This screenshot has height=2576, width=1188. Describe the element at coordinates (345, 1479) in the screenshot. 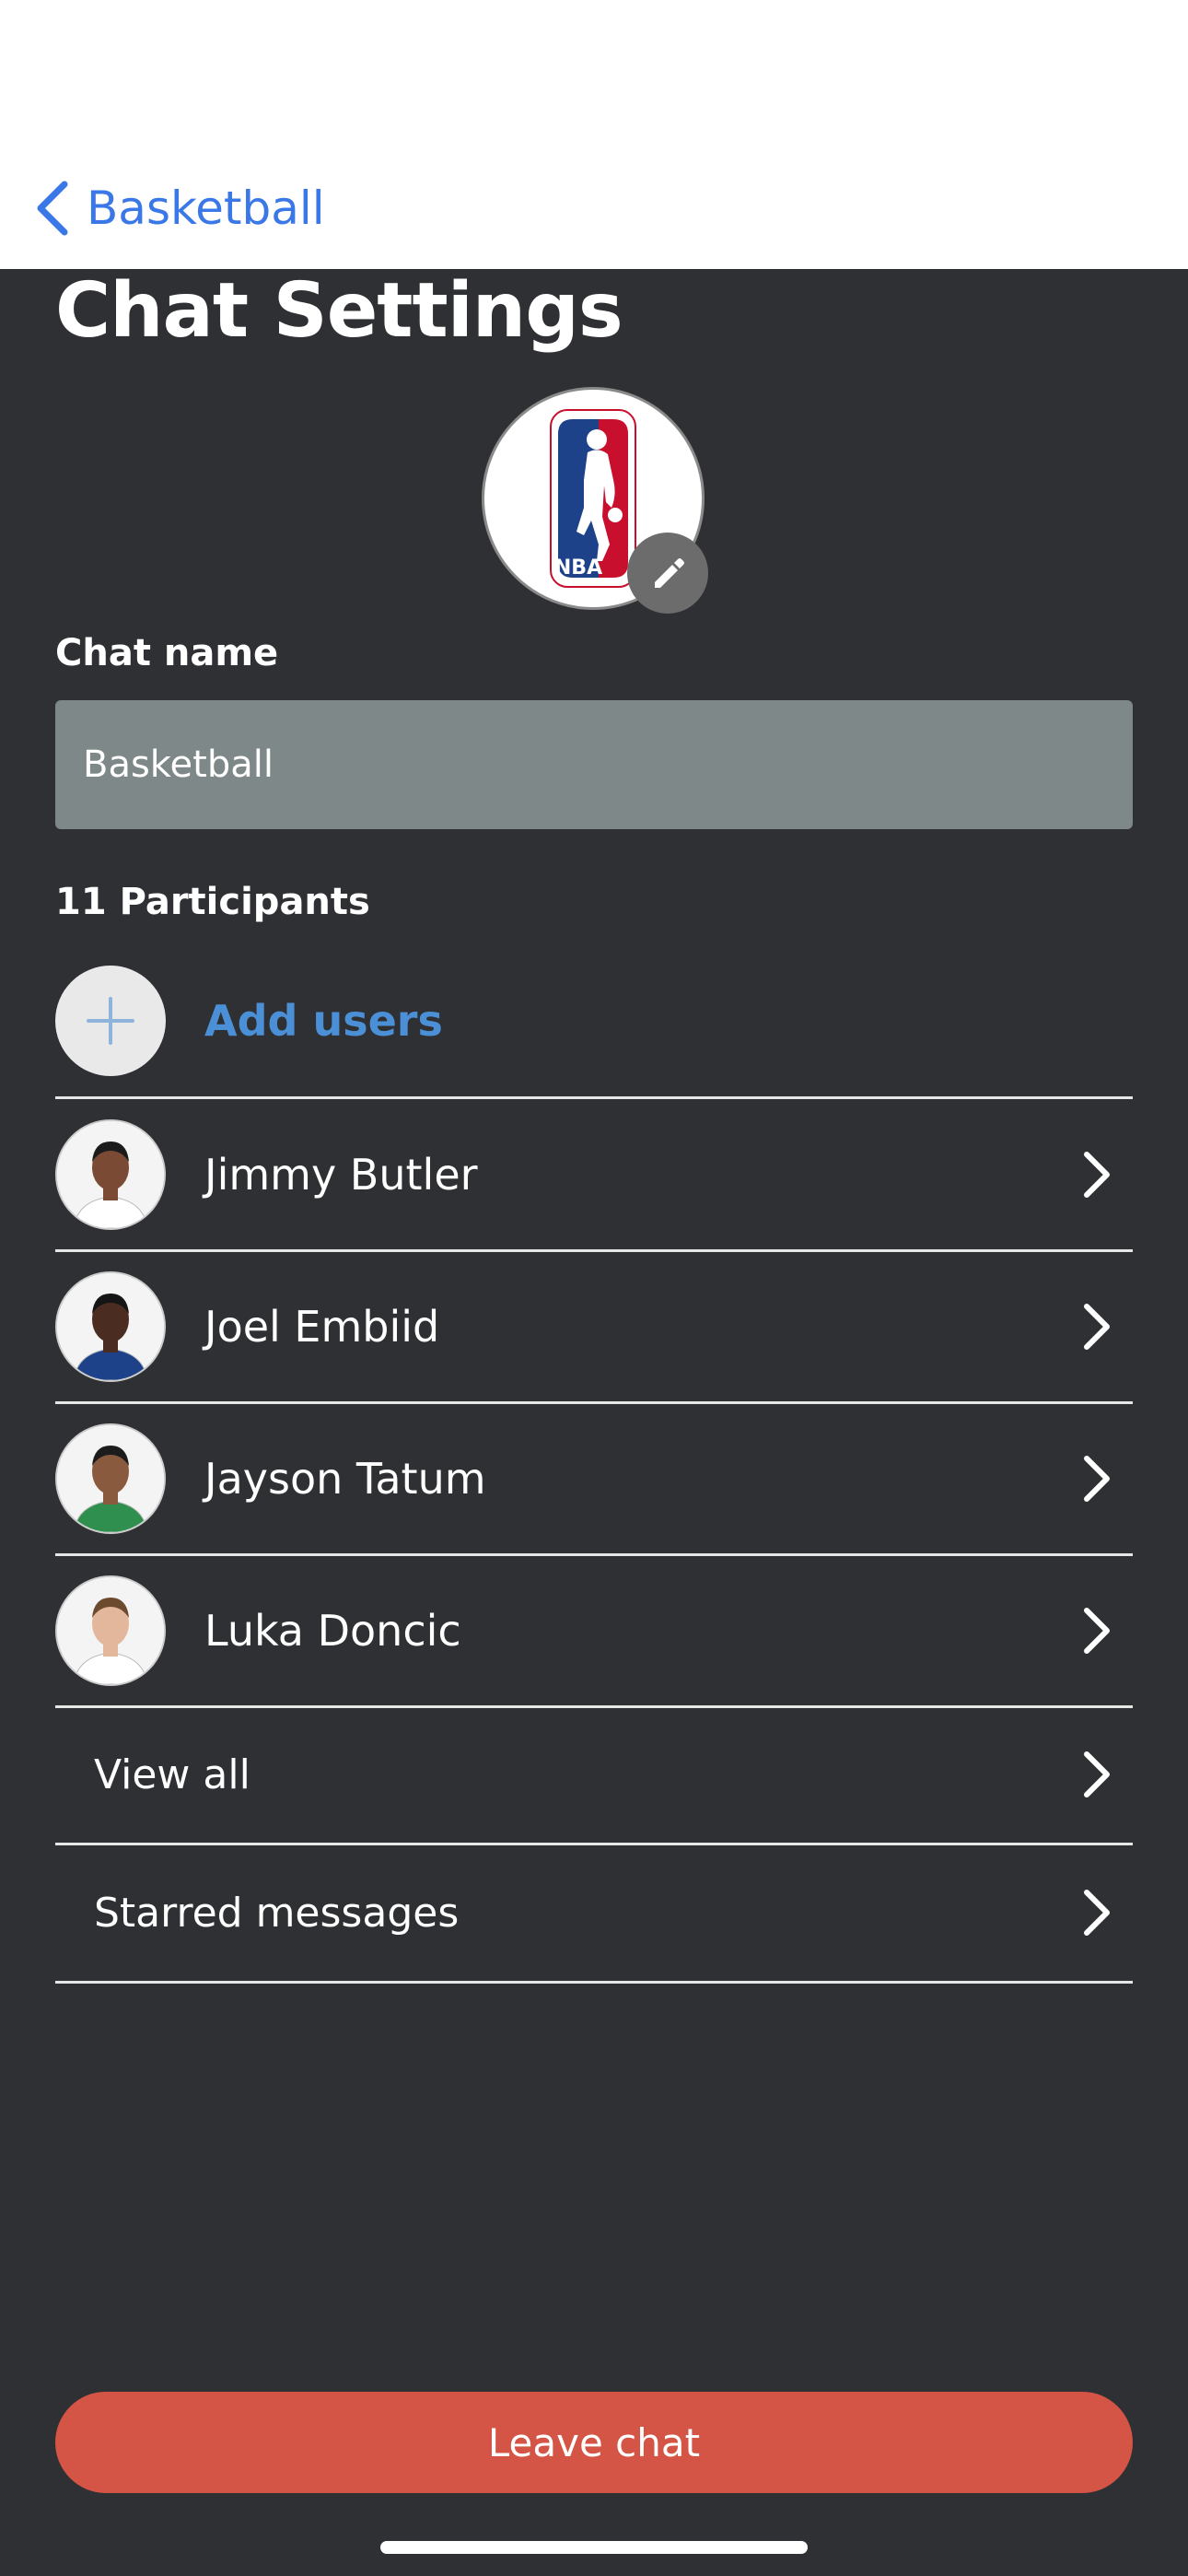

I see `participant-name: Jayson Tatum` at that location.